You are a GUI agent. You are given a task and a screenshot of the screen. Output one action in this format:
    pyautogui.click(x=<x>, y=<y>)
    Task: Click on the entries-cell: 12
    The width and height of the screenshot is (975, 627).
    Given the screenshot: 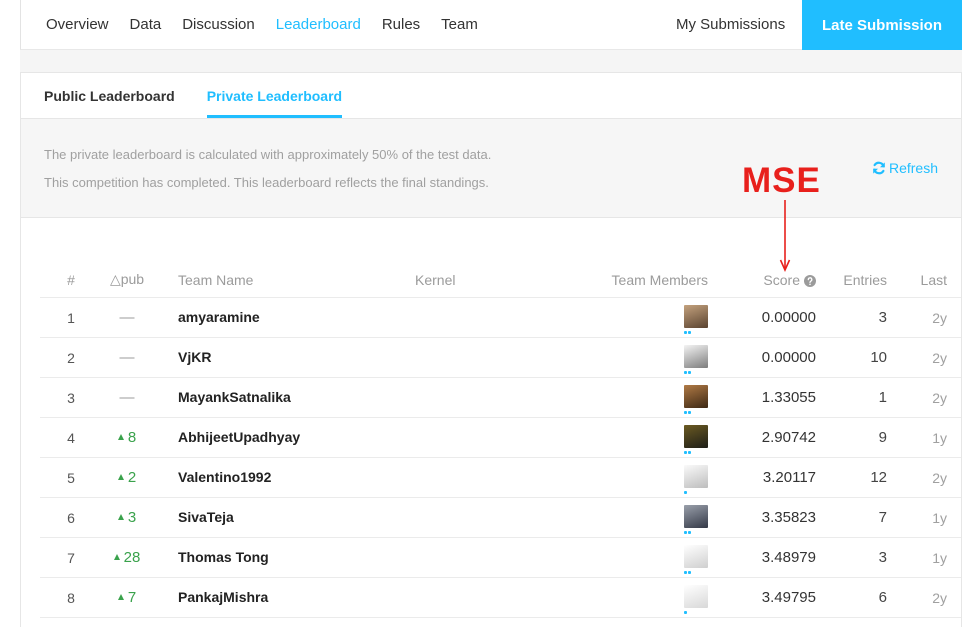 What is the action you would take?
    pyautogui.click(x=878, y=477)
    